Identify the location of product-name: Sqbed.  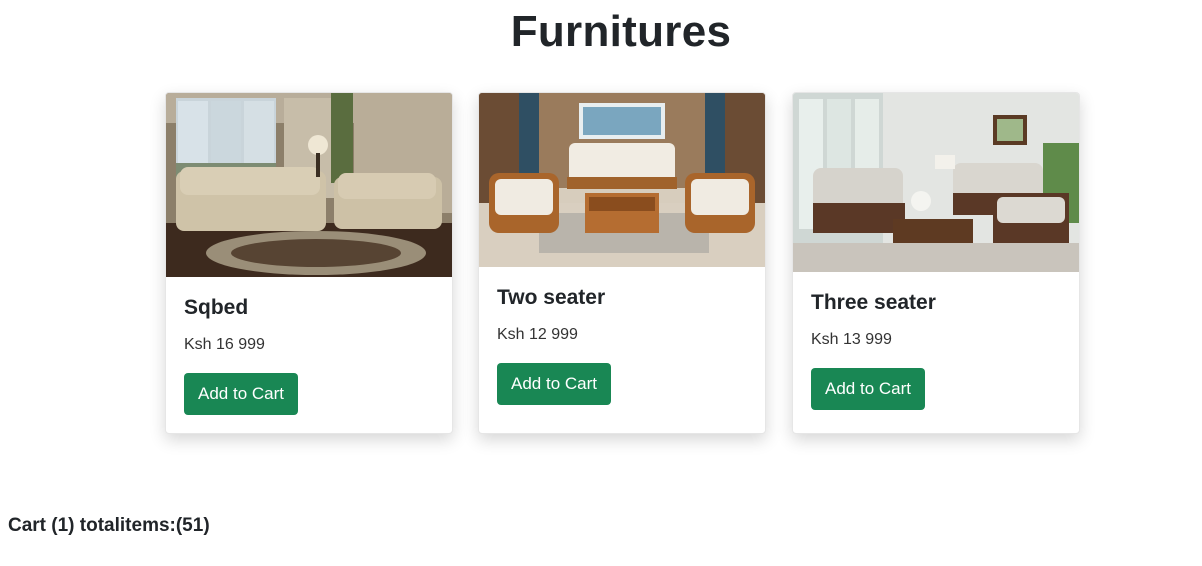
(216, 307).